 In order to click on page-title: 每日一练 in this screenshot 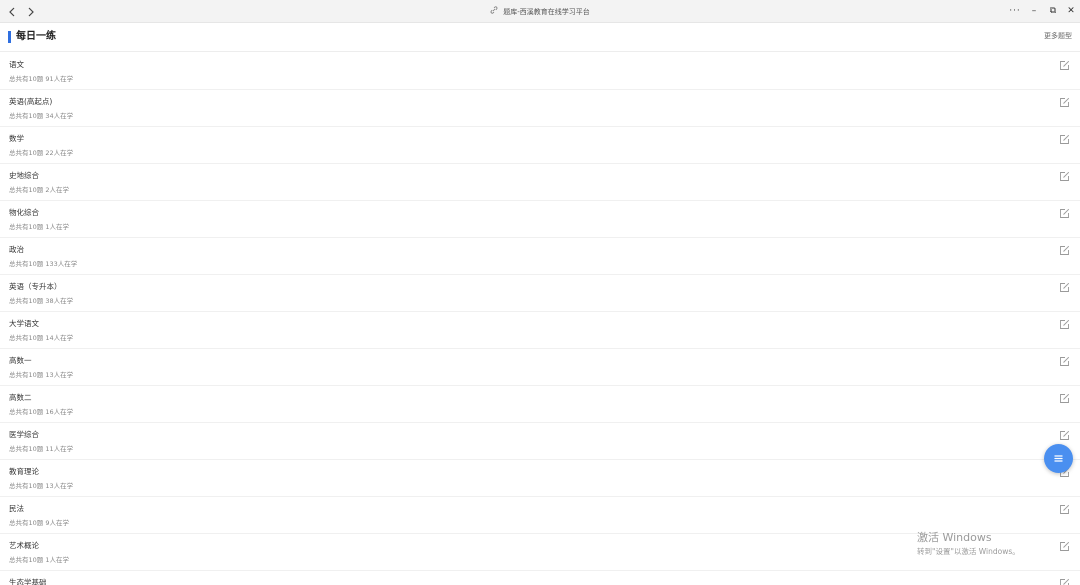, I will do `click(36, 36)`.